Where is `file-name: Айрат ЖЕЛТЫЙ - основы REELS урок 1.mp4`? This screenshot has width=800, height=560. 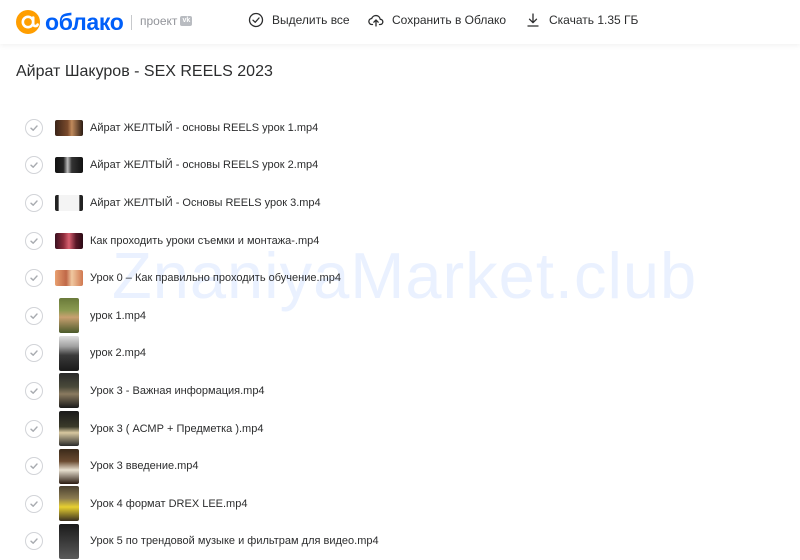
file-name: Айрат ЖЕЛТЫЙ - основы REELS урок 1.mp4 is located at coordinates (204, 127).